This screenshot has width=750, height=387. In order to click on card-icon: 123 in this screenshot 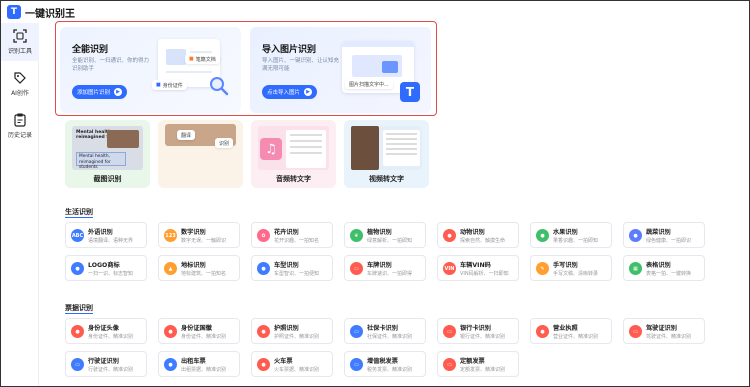, I will do `click(170, 235)`.